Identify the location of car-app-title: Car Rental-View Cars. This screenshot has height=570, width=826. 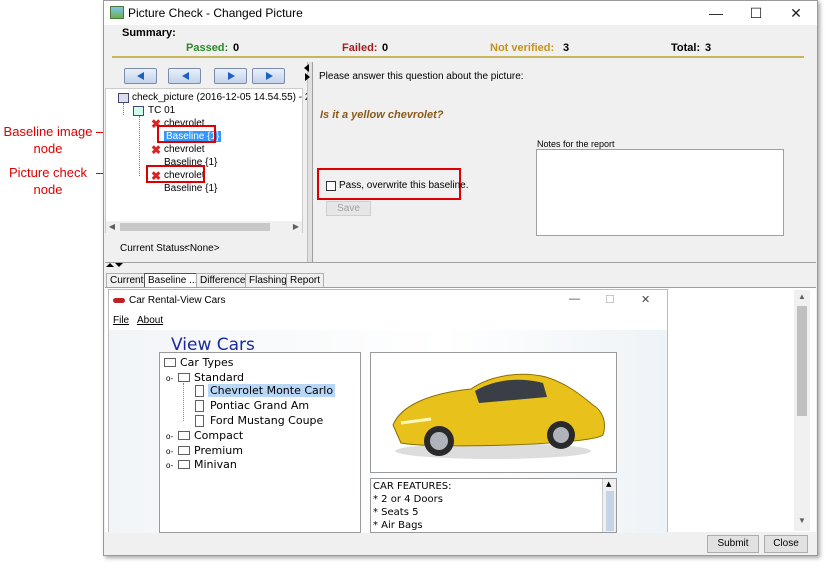
(177, 300).